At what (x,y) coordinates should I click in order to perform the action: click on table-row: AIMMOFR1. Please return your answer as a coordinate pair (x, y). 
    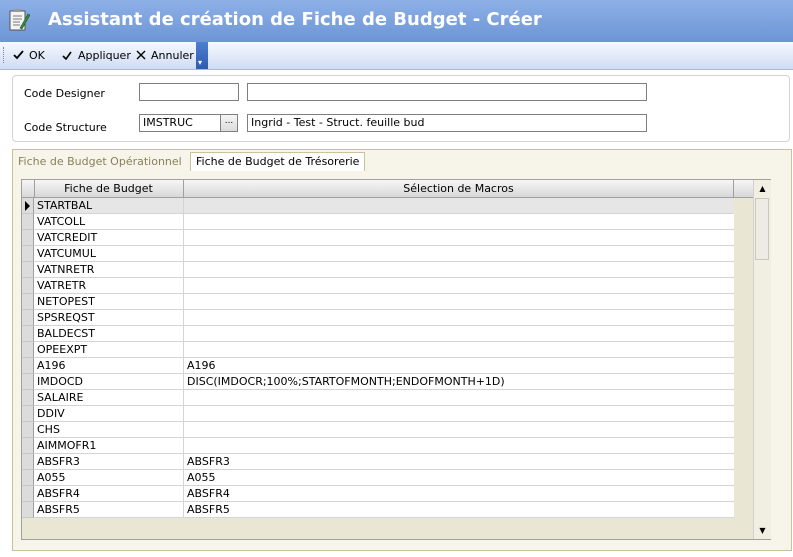
    Looking at the image, I should click on (378, 446).